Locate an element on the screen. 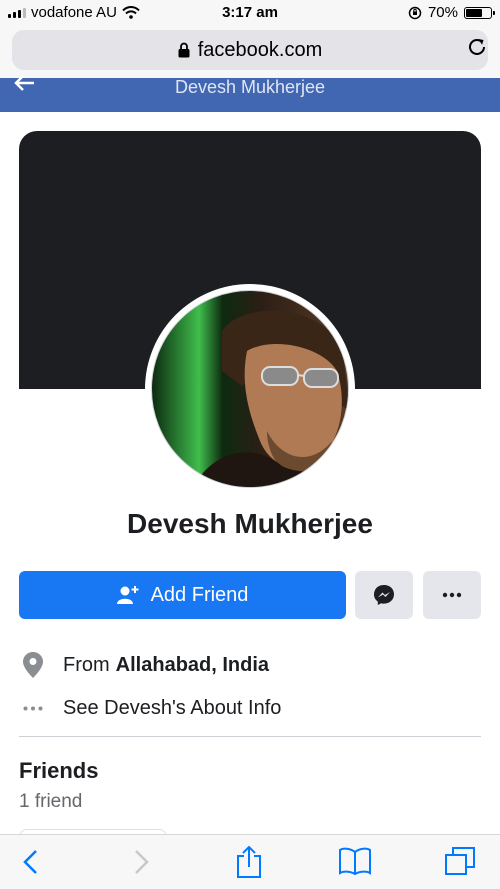 Image resolution: width=500 pixels, height=889 pixels. status-right: 70% is located at coordinates (451, 12).